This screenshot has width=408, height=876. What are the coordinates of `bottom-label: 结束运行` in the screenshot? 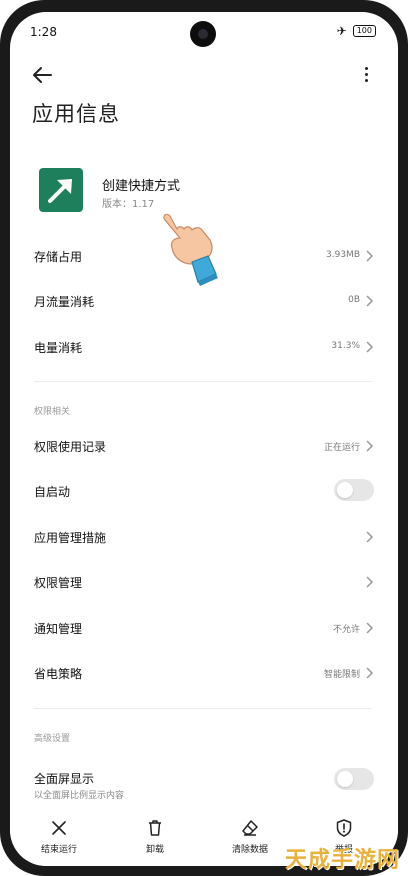 It's located at (58, 850).